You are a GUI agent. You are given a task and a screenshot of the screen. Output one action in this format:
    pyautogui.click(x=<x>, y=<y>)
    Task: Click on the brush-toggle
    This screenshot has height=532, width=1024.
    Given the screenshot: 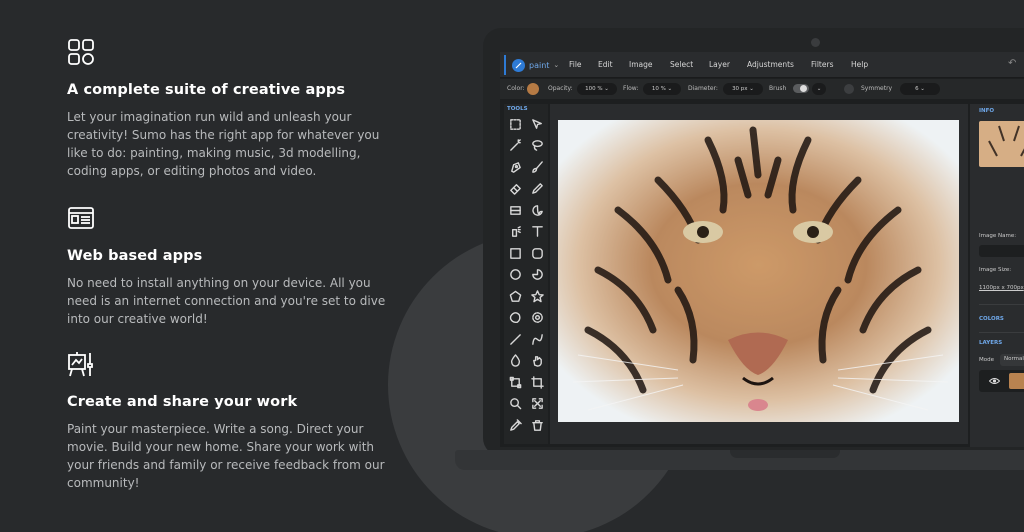 What is the action you would take?
    pyautogui.click(x=801, y=88)
    